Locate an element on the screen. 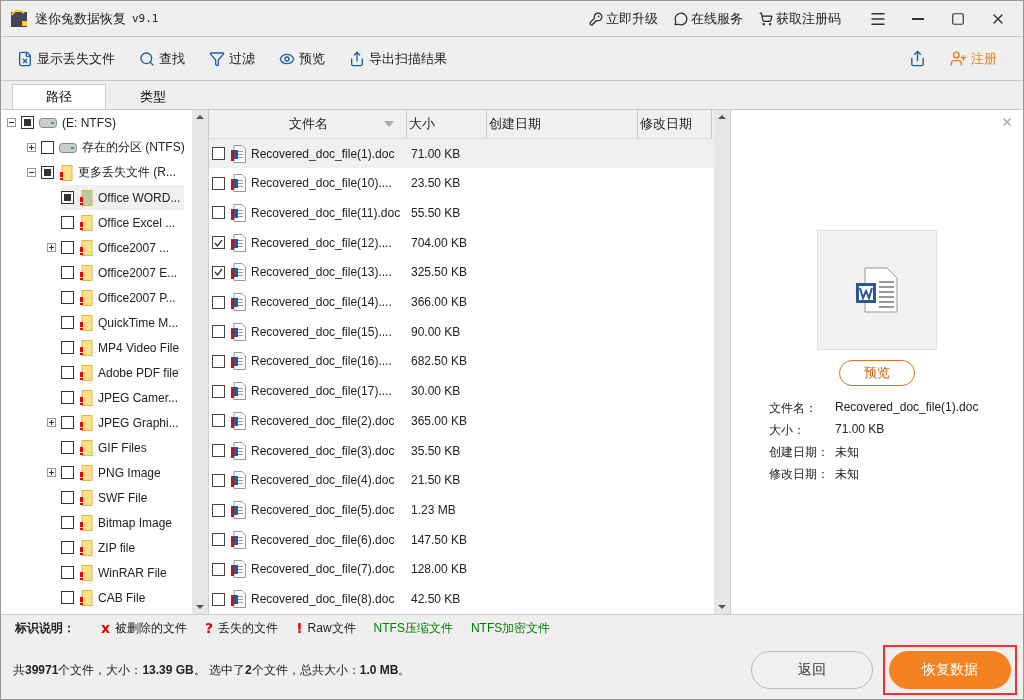 The height and width of the screenshot is (700, 1024). status-text: 共39971个文件，大小：13.39 GB。 选中了2个文件，总共大小：1.0 MB。 is located at coordinates (212, 670).